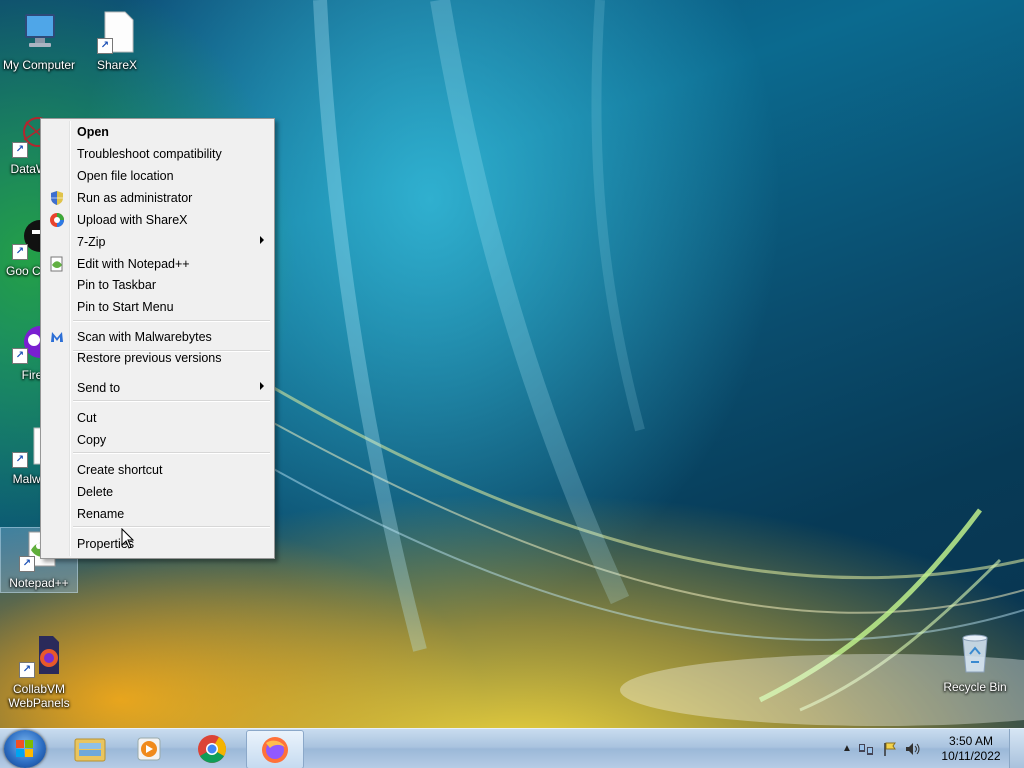  Describe the element at coordinates (512, 748) in the screenshot. I see `taskbar: ▲ 3:50 AM 10/11/2022` at that location.